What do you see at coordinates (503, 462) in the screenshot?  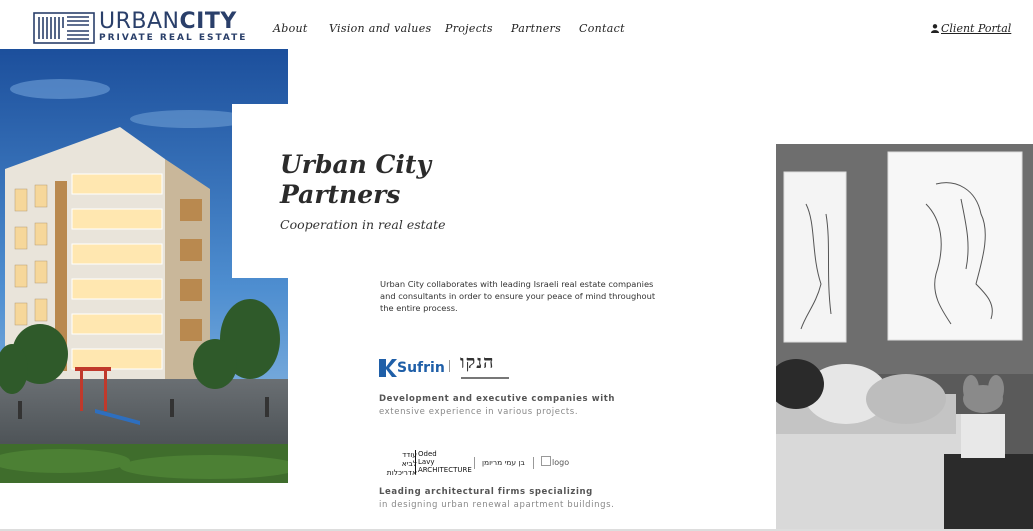 I see `ben-ami-logo: בן עמי מריומן` at bounding box center [503, 462].